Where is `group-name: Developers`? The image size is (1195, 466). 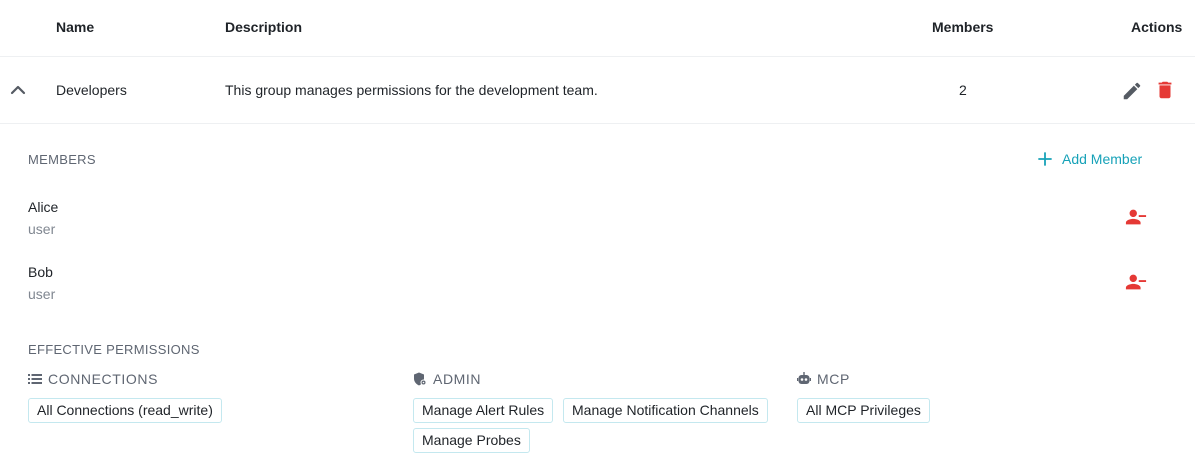 group-name: Developers is located at coordinates (91, 90).